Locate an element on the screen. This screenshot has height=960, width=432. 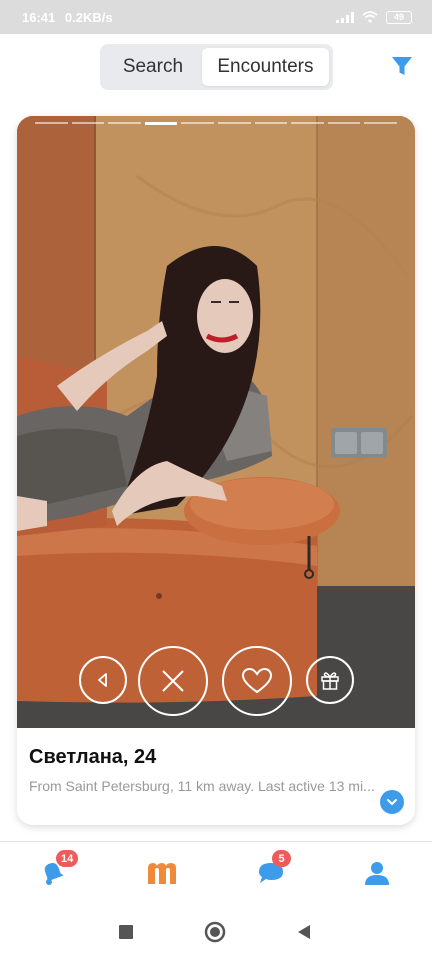
nav-profile is located at coordinates (379, 875).